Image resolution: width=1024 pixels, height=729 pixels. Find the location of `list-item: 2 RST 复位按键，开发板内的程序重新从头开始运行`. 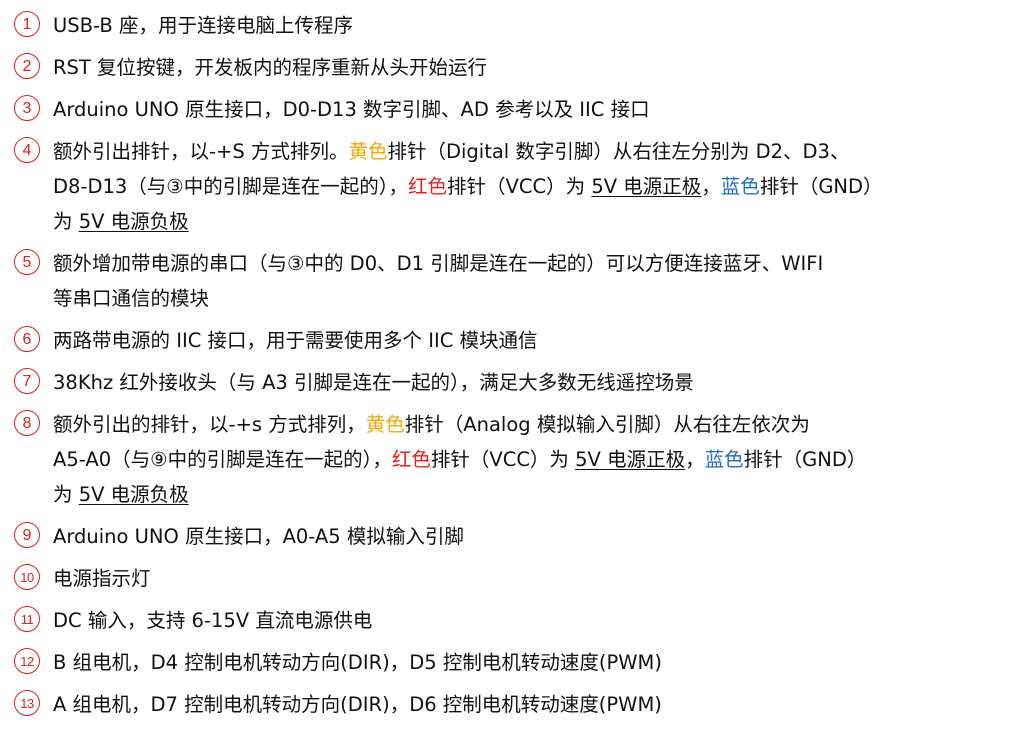

list-item: 2 RST 复位按键，开发板内的程序重新从头开始运行 is located at coordinates (514, 67).